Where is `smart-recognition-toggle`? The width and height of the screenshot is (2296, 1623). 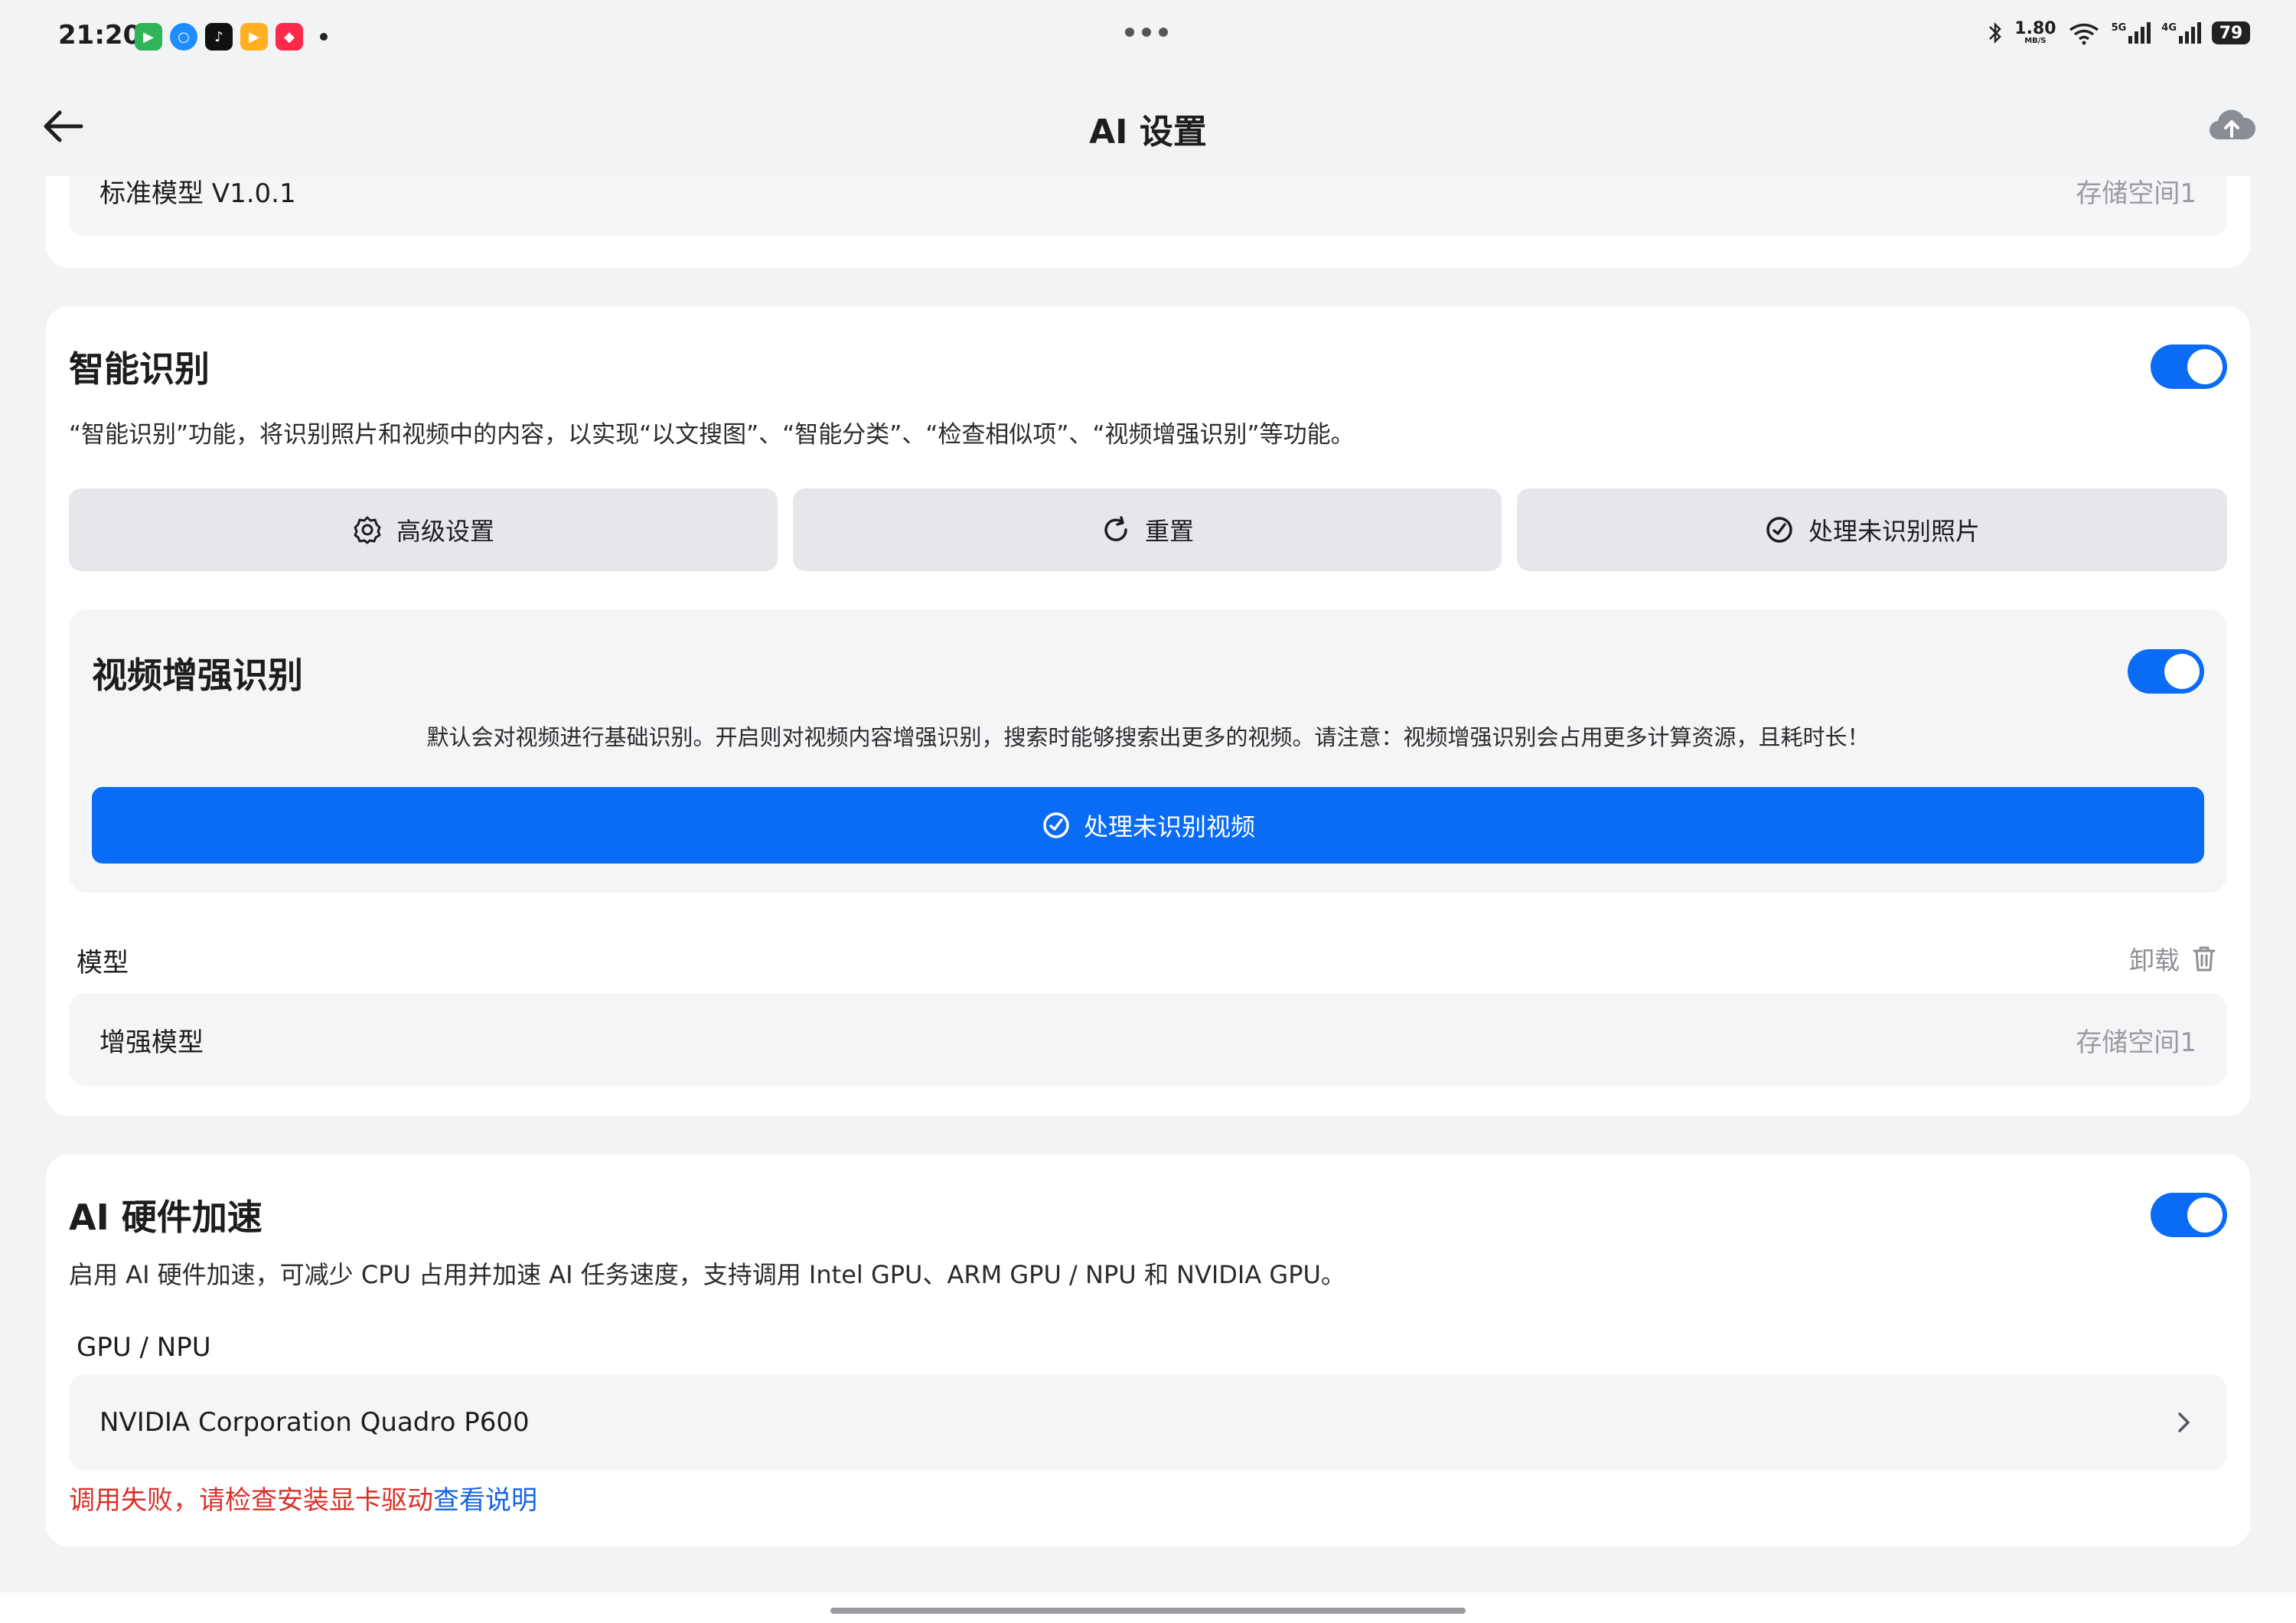
smart-recognition-toggle is located at coordinates (2189, 367).